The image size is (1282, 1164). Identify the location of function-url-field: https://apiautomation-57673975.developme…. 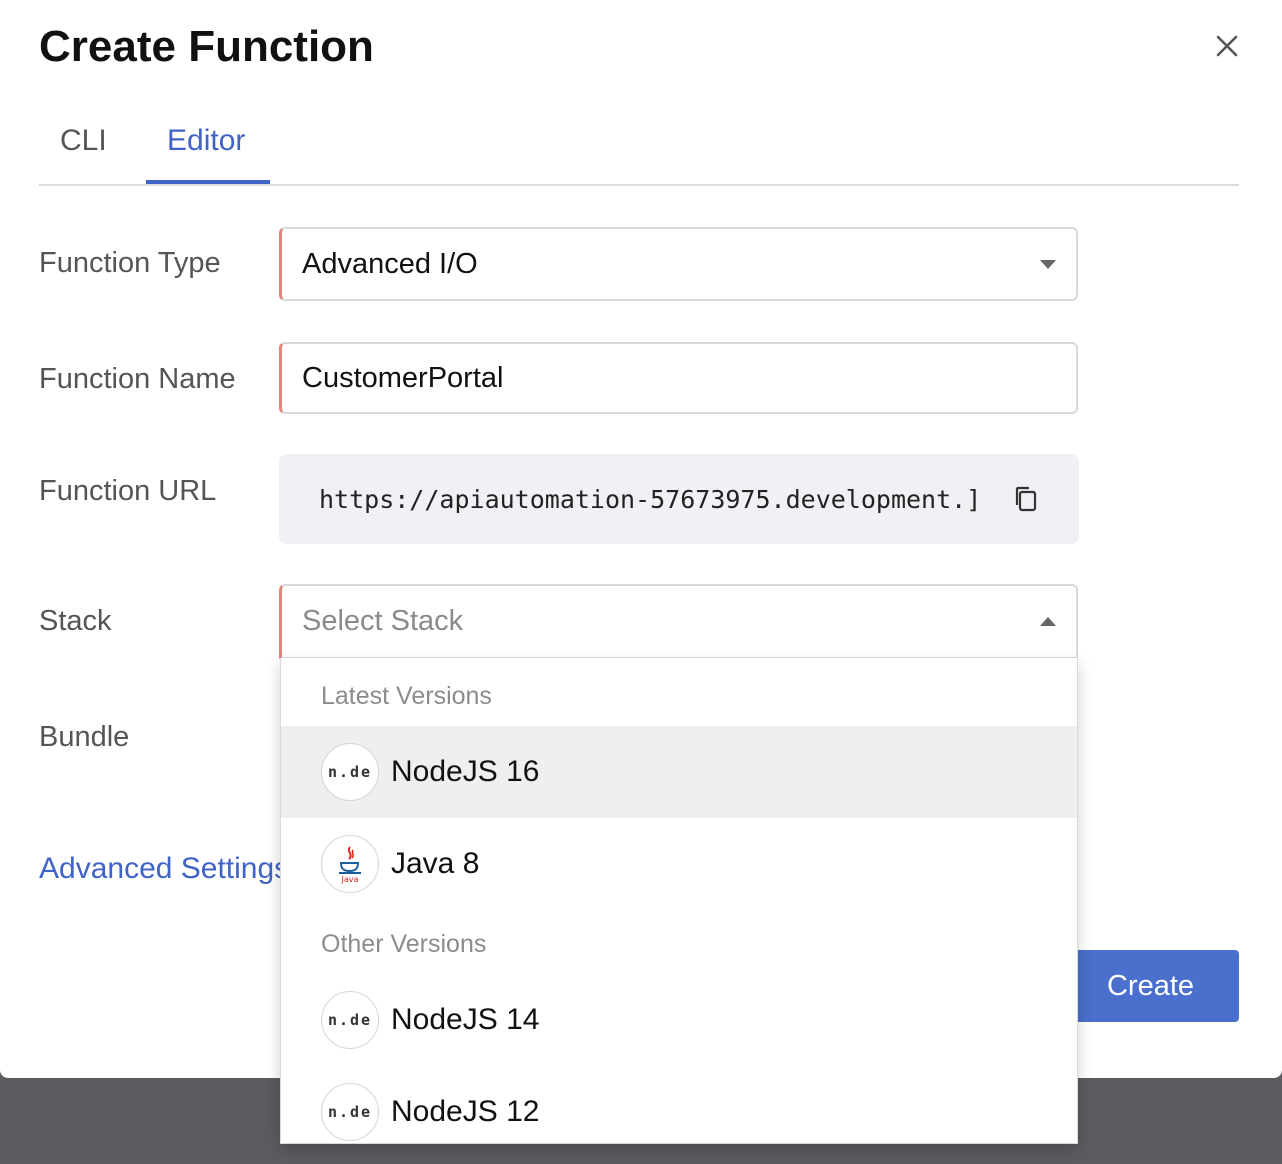
(679, 499).